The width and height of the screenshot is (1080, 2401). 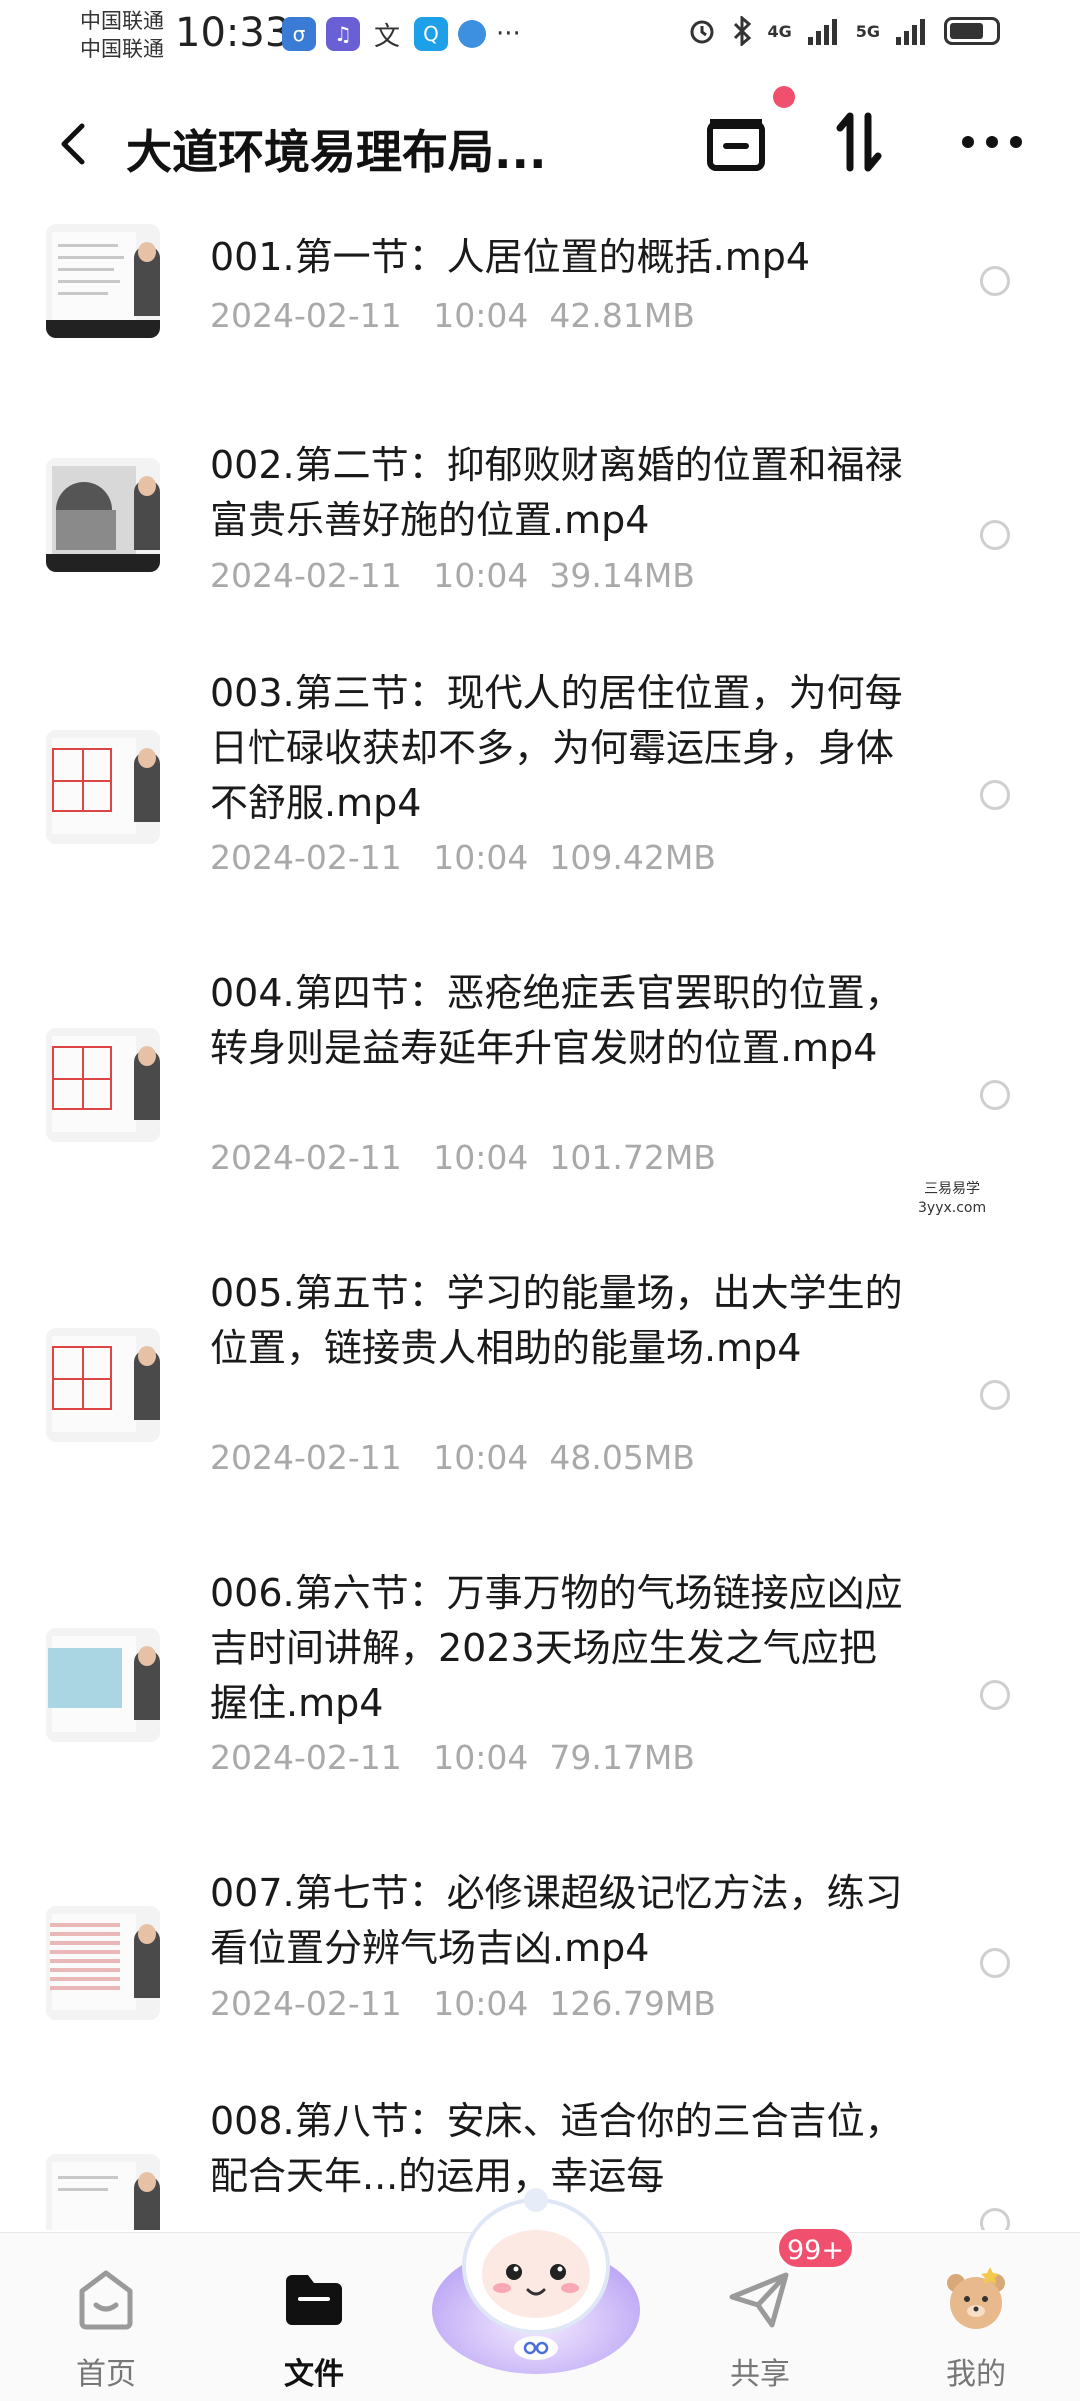 I want to click on folder-icon, so click(x=314, y=2300).